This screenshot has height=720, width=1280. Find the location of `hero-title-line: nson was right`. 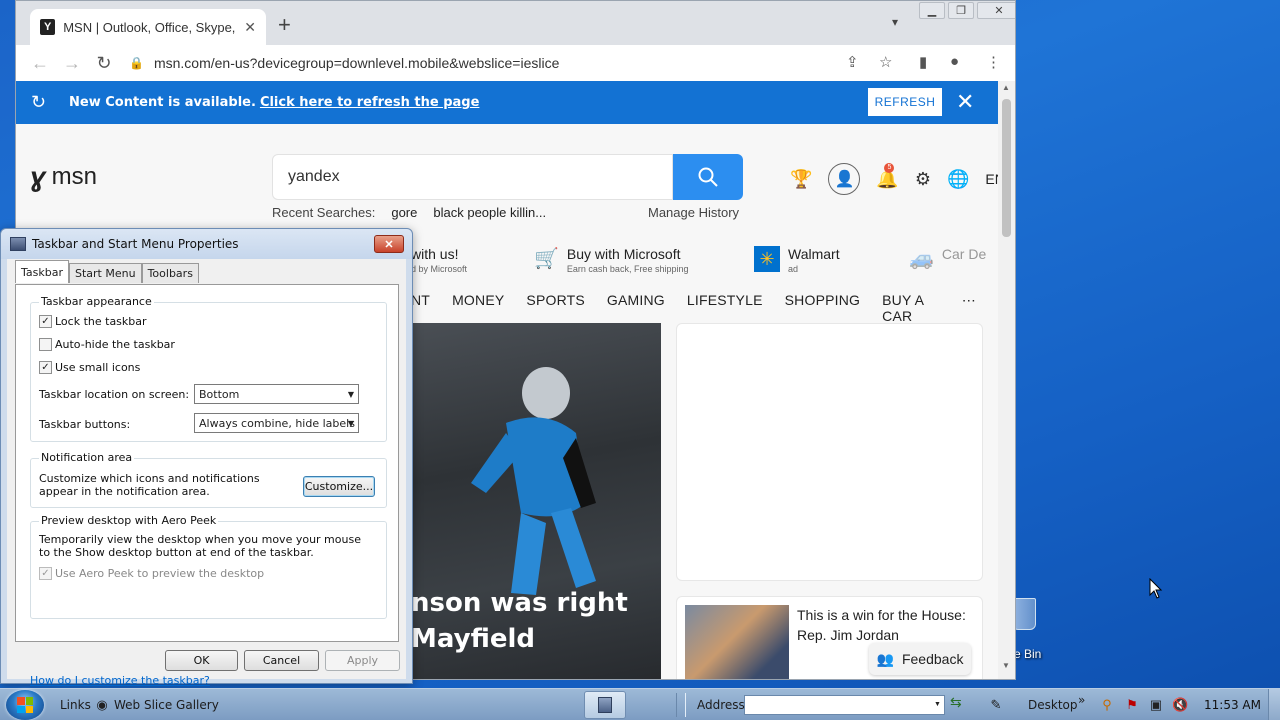

hero-title-line: nson was right is located at coordinates (519, 603).